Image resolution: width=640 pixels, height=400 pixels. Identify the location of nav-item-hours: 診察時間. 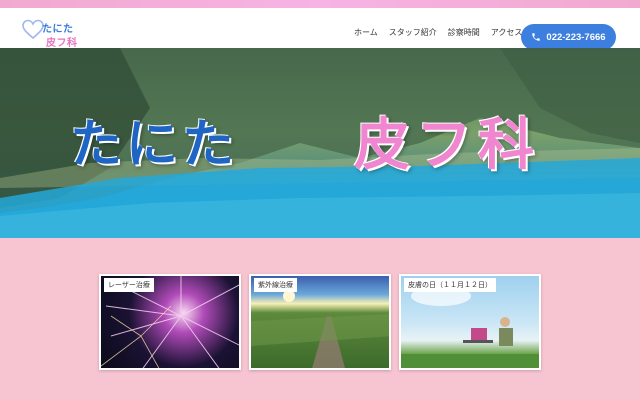
(464, 32).